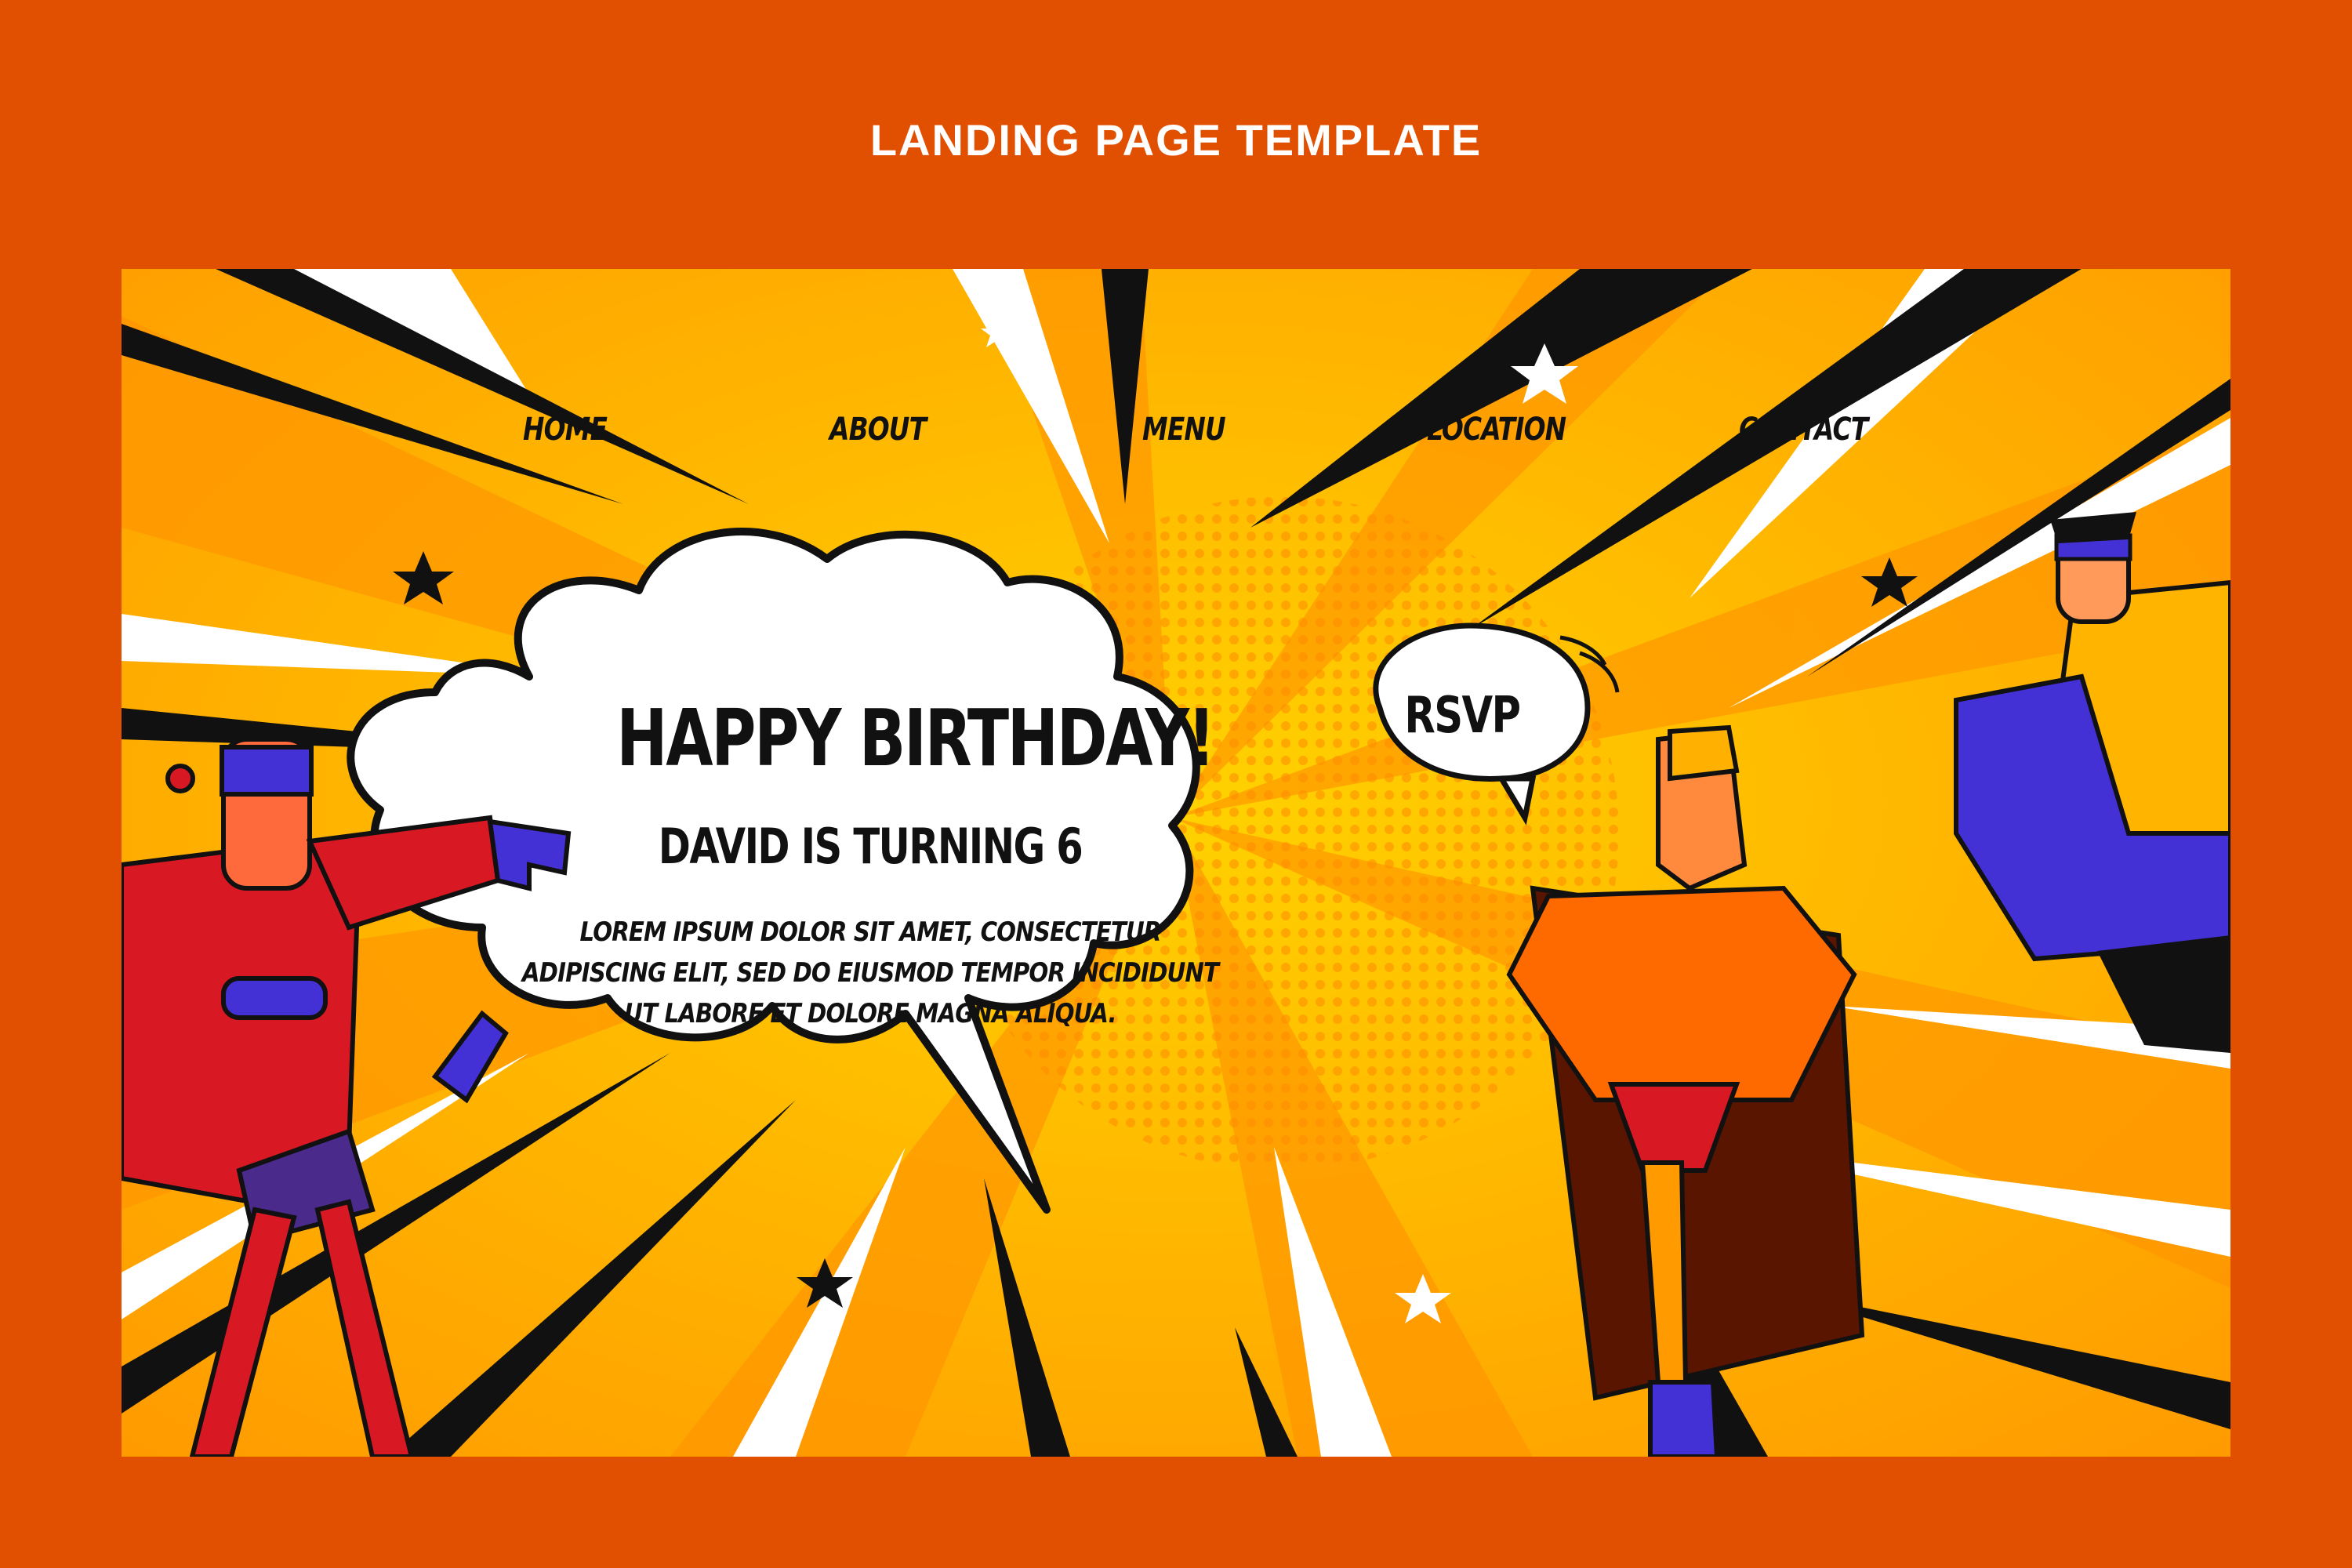 Image resolution: width=2352 pixels, height=1568 pixels. I want to click on hero-headline: HAPPY BIRTHDAY!, so click(915, 738).